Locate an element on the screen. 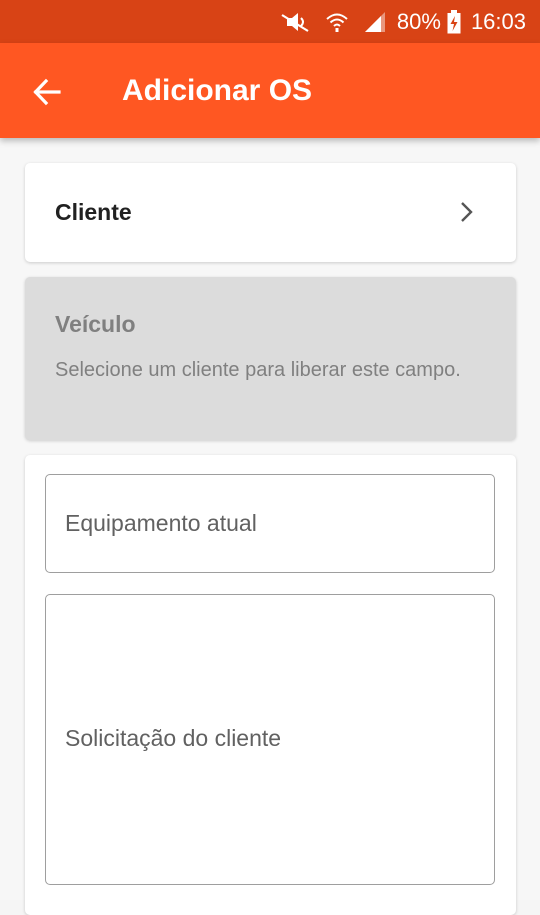 This screenshot has height=915, width=540. app-bar: Adicionar OS is located at coordinates (270, 90).